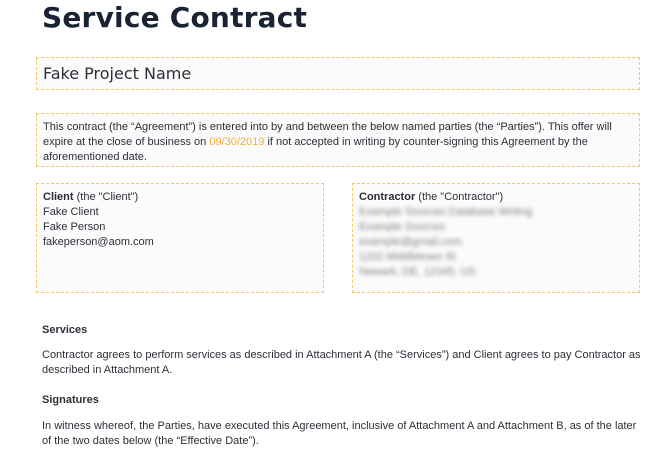 The height and width of the screenshot is (455, 670). What do you see at coordinates (65, 330) in the screenshot?
I see `services-heading: Services` at bounding box center [65, 330].